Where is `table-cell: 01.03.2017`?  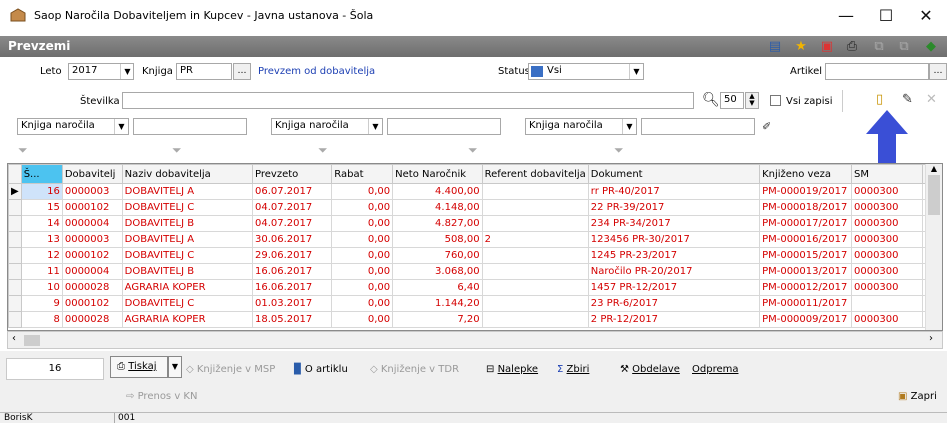 table-cell: 01.03.2017 is located at coordinates (292, 303).